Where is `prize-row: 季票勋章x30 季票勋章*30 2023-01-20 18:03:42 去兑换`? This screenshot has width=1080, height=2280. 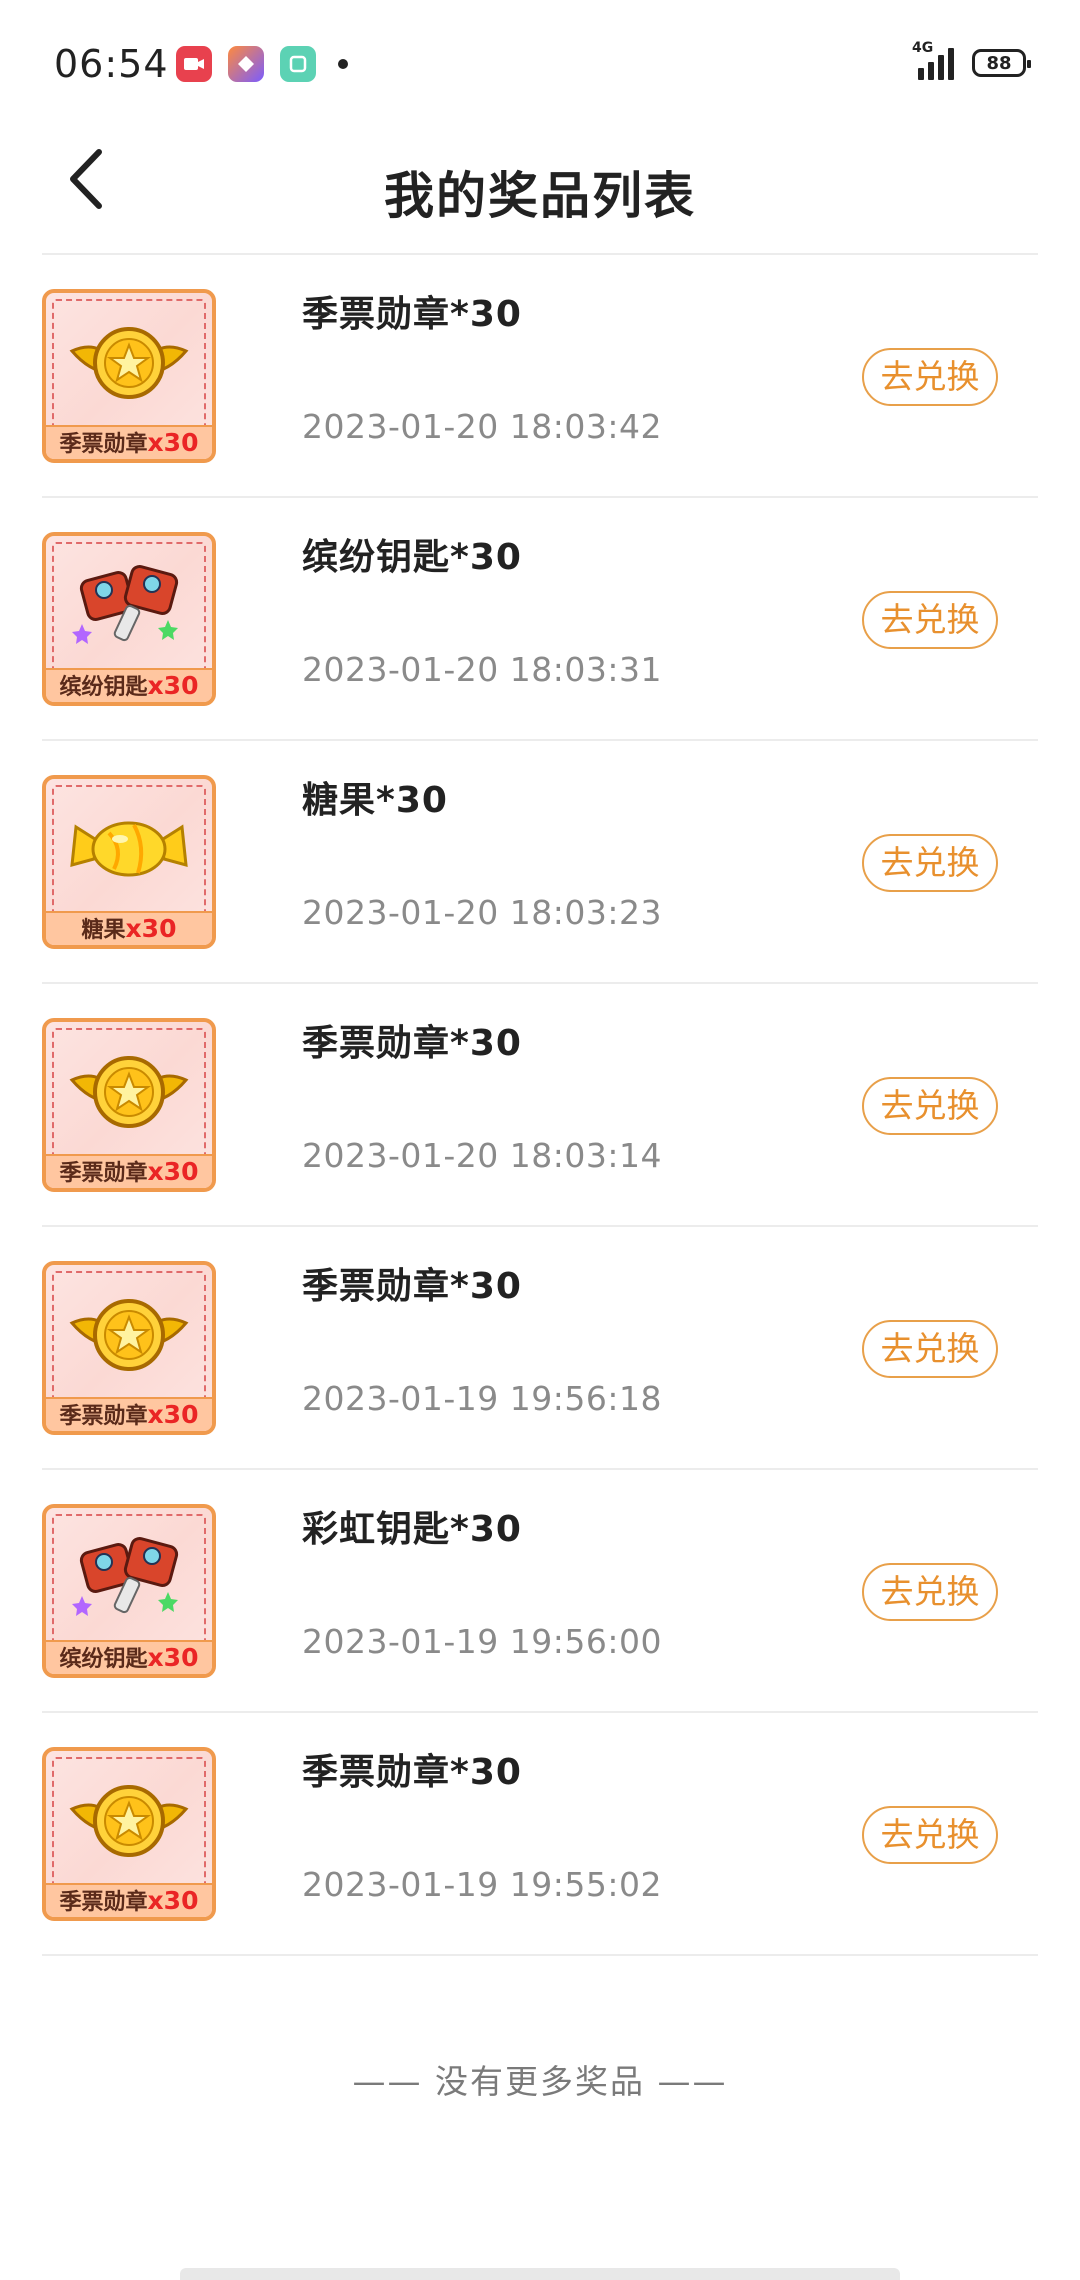
prize-row: 季票勋章x30 季票勋章*30 2023-01-20 18:03:42 去兑换 is located at coordinates (540, 376).